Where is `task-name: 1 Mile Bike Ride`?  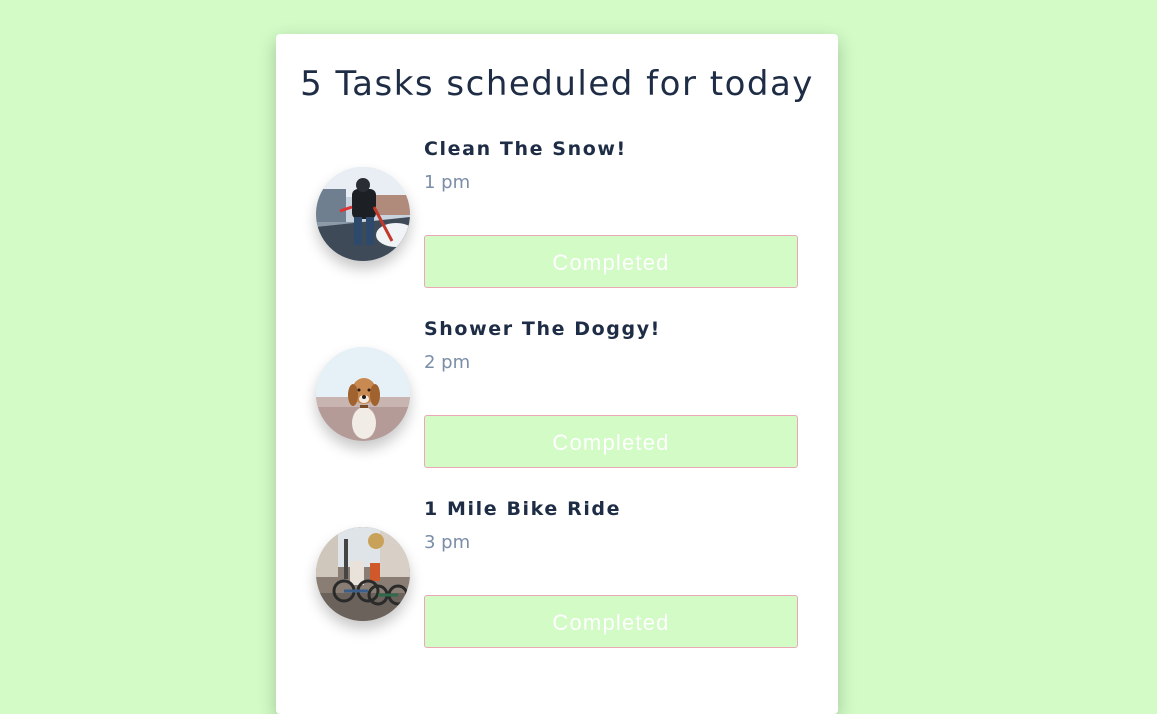
task-name: 1 Mile Bike Ride is located at coordinates (523, 509).